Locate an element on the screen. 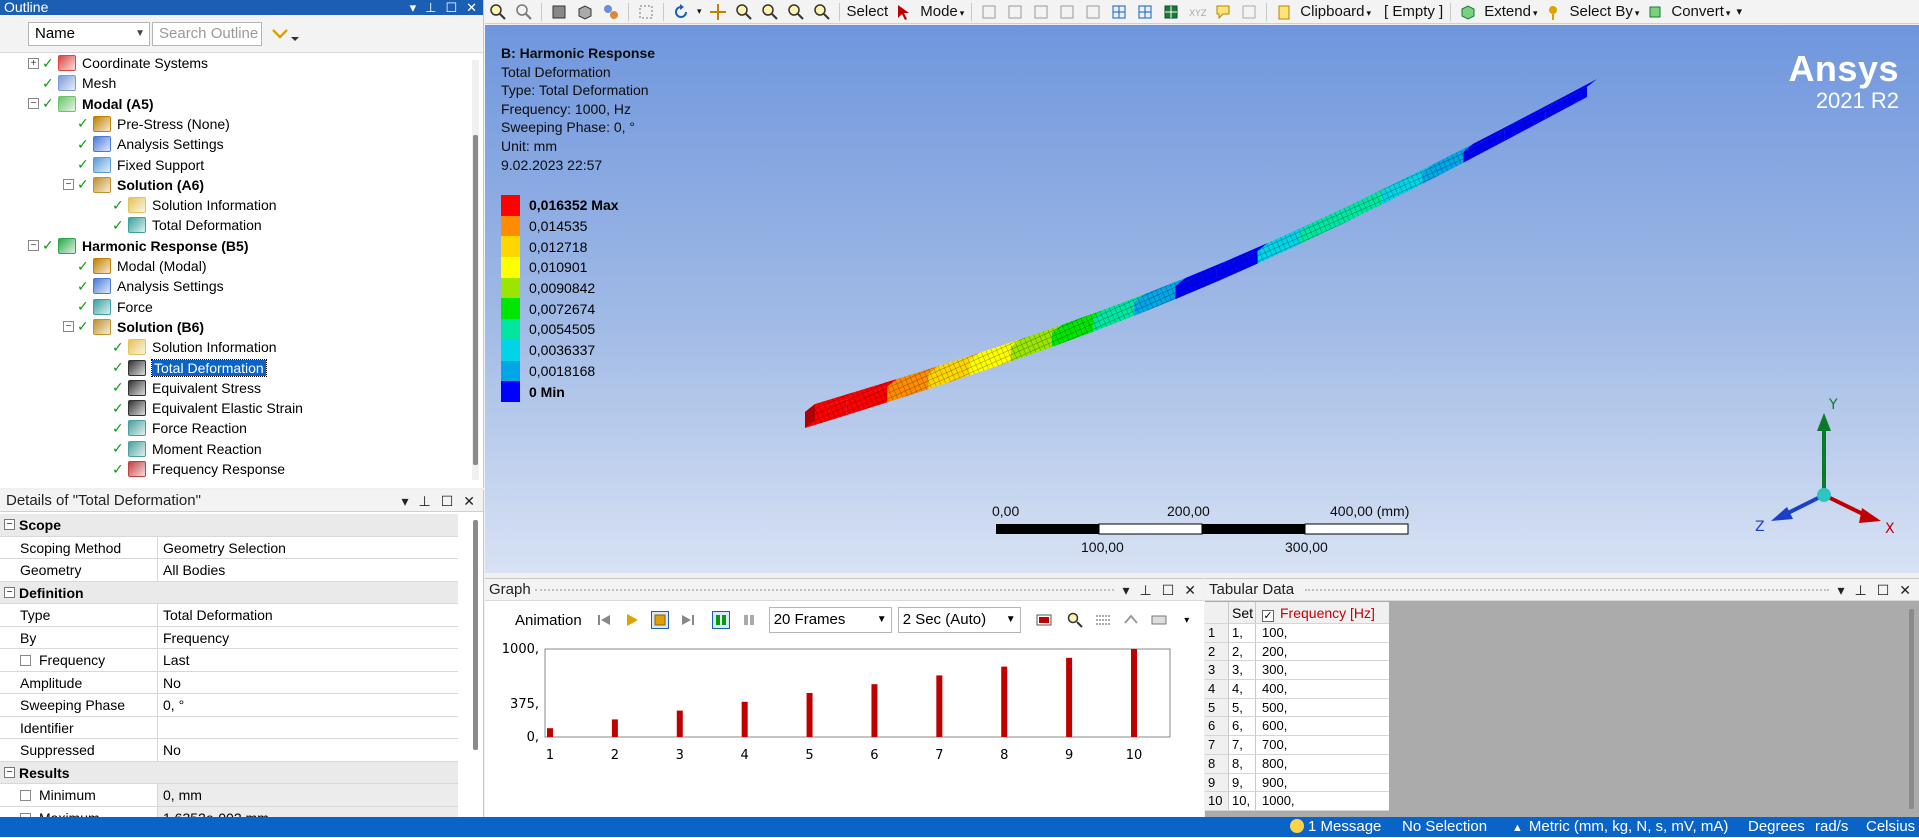 Image resolution: width=1919 pixels, height=838 pixels. table-row: 8 8, 800, is located at coordinates (1297, 764).